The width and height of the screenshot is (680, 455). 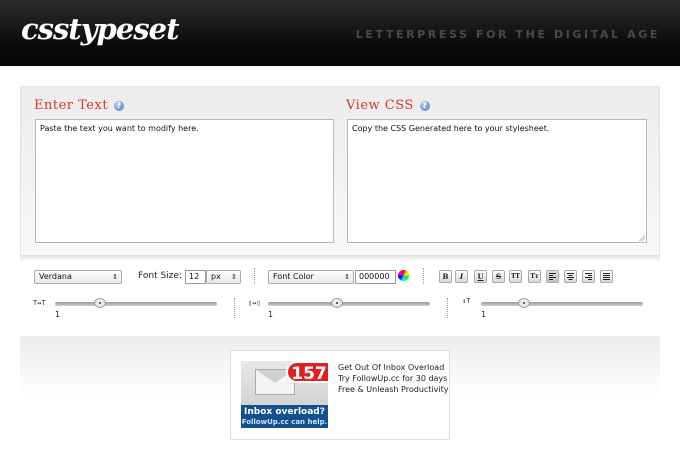 I want to click on font-family-select: Verdana ⇕, so click(x=78, y=277).